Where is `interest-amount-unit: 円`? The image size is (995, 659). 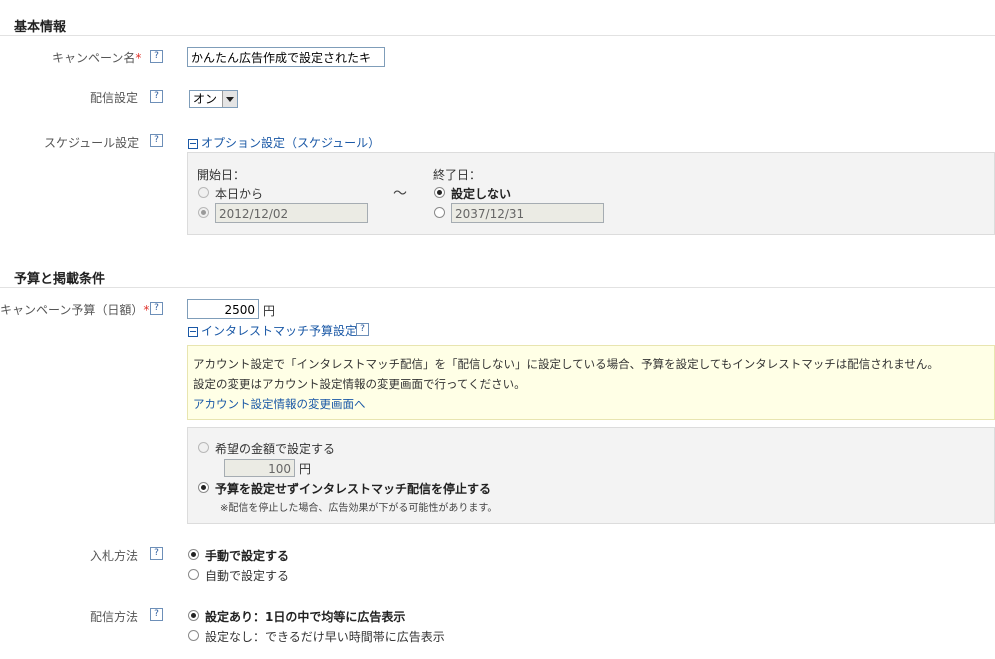 interest-amount-unit: 円 is located at coordinates (305, 469).